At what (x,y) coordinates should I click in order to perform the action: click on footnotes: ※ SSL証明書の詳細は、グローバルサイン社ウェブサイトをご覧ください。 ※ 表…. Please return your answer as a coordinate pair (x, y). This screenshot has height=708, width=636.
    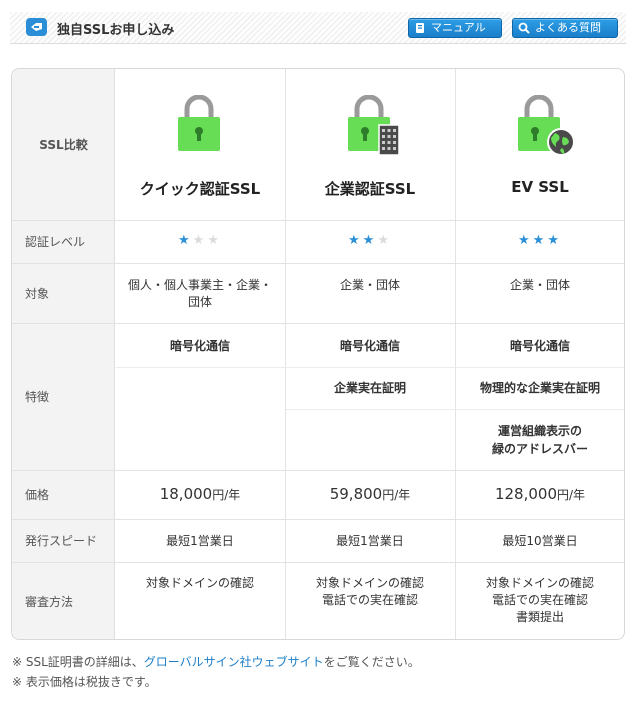
    Looking at the image, I should click on (216, 672).